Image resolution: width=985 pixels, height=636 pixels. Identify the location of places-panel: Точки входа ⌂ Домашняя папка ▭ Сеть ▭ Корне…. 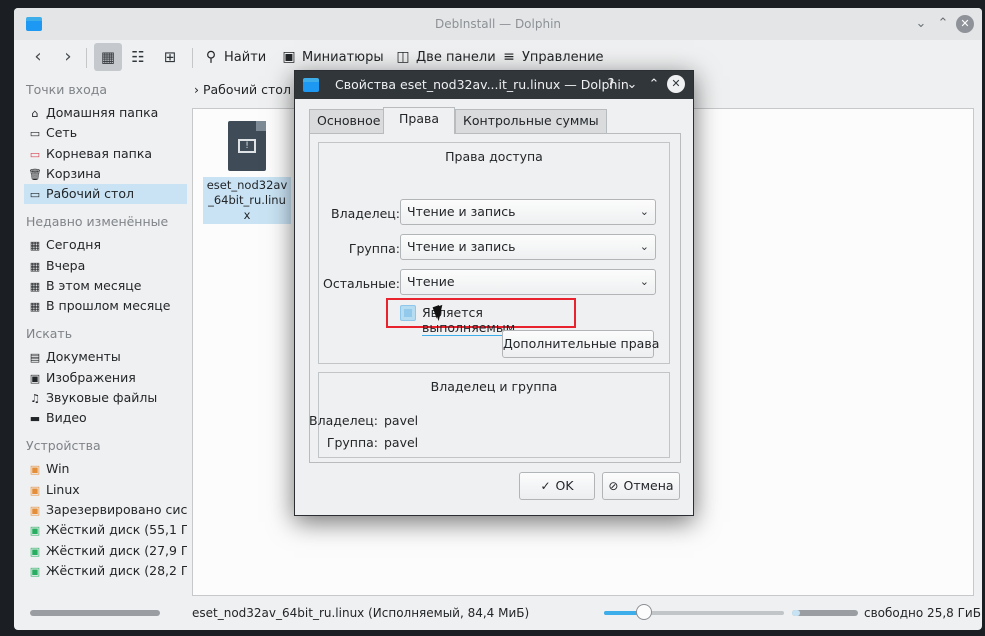
(101, 340).